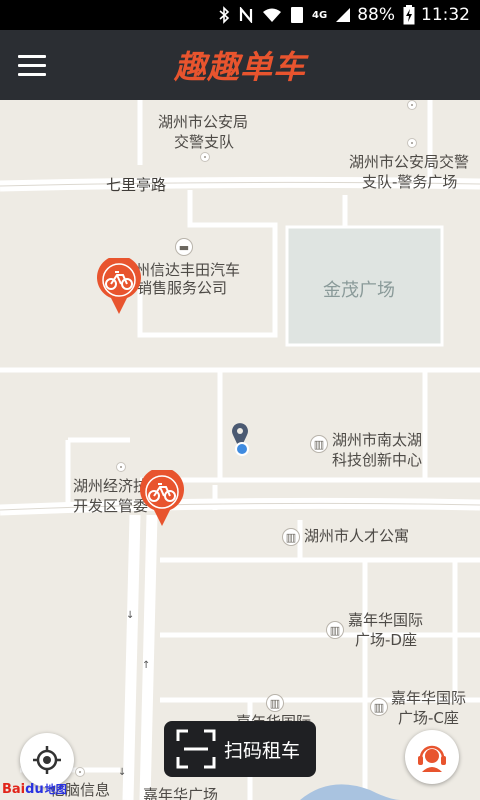  Describe the element at coordinates (376, 15) in the screenshot. I see `battery-percent: 88%` at that location.